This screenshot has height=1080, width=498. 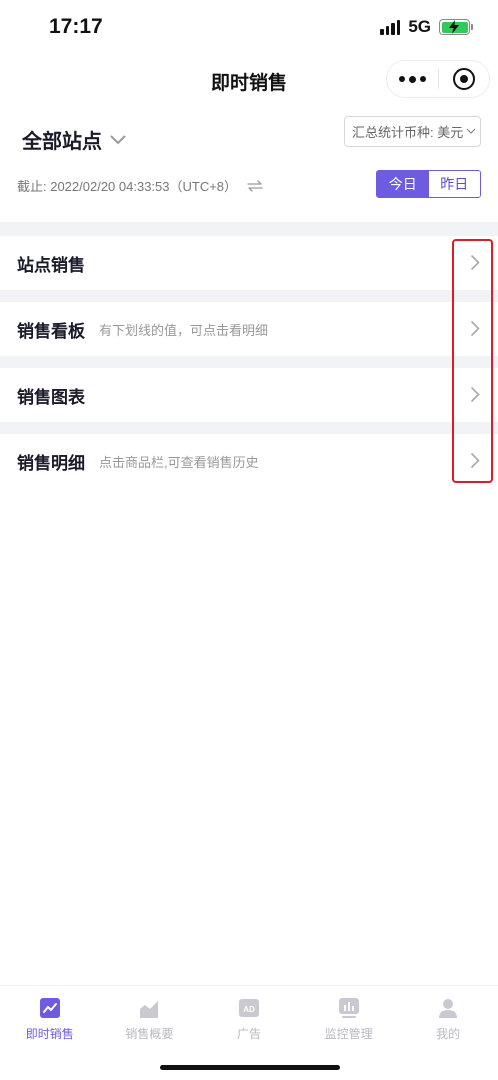 What do you see at coordinates (184, 330) in the screenshot?
I see `menu-row-hint: 有下划线的值，可点击看明细` at bounding box center [184, 330].